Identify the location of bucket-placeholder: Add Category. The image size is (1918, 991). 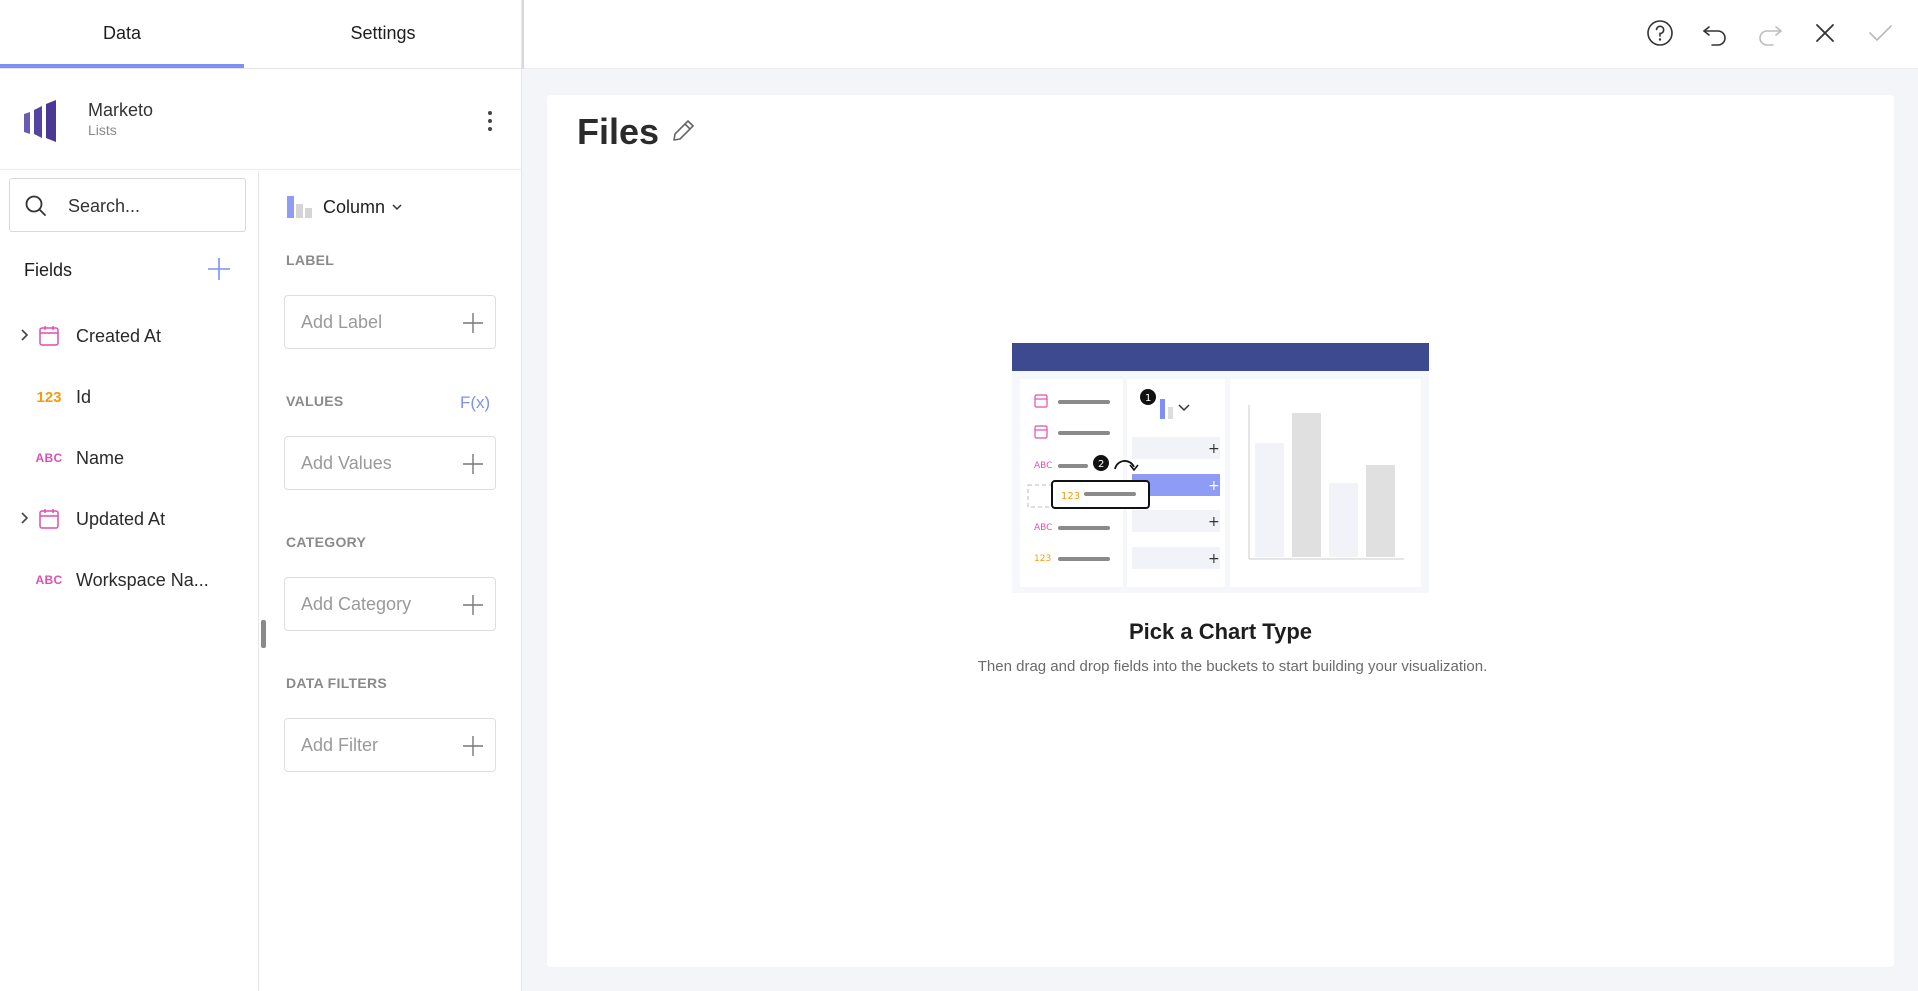
(356, 604).